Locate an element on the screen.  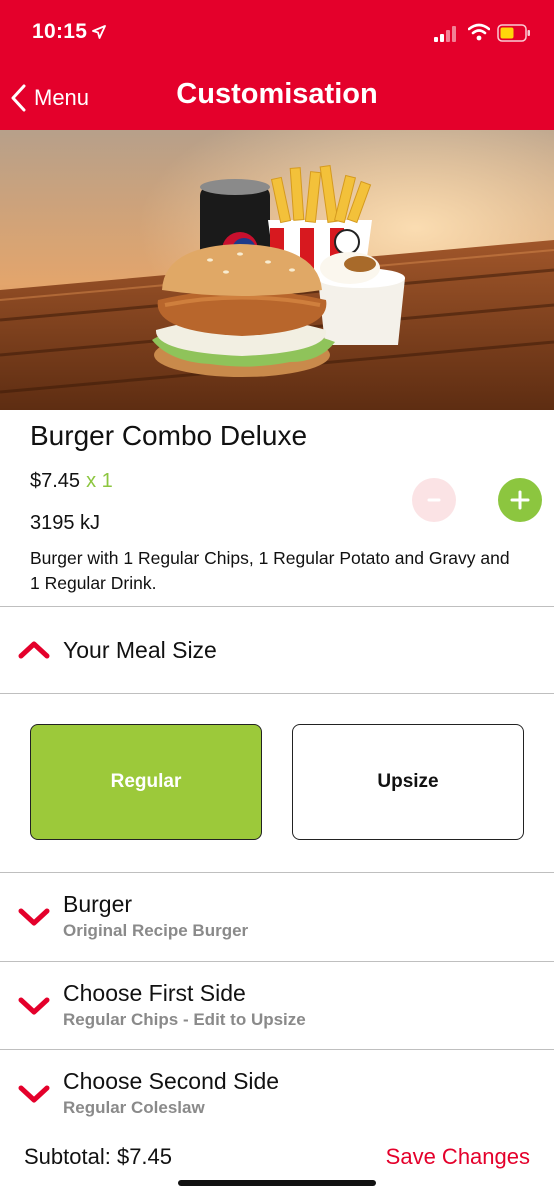
product-price: $7.45 is located at coordinates (55, 481).